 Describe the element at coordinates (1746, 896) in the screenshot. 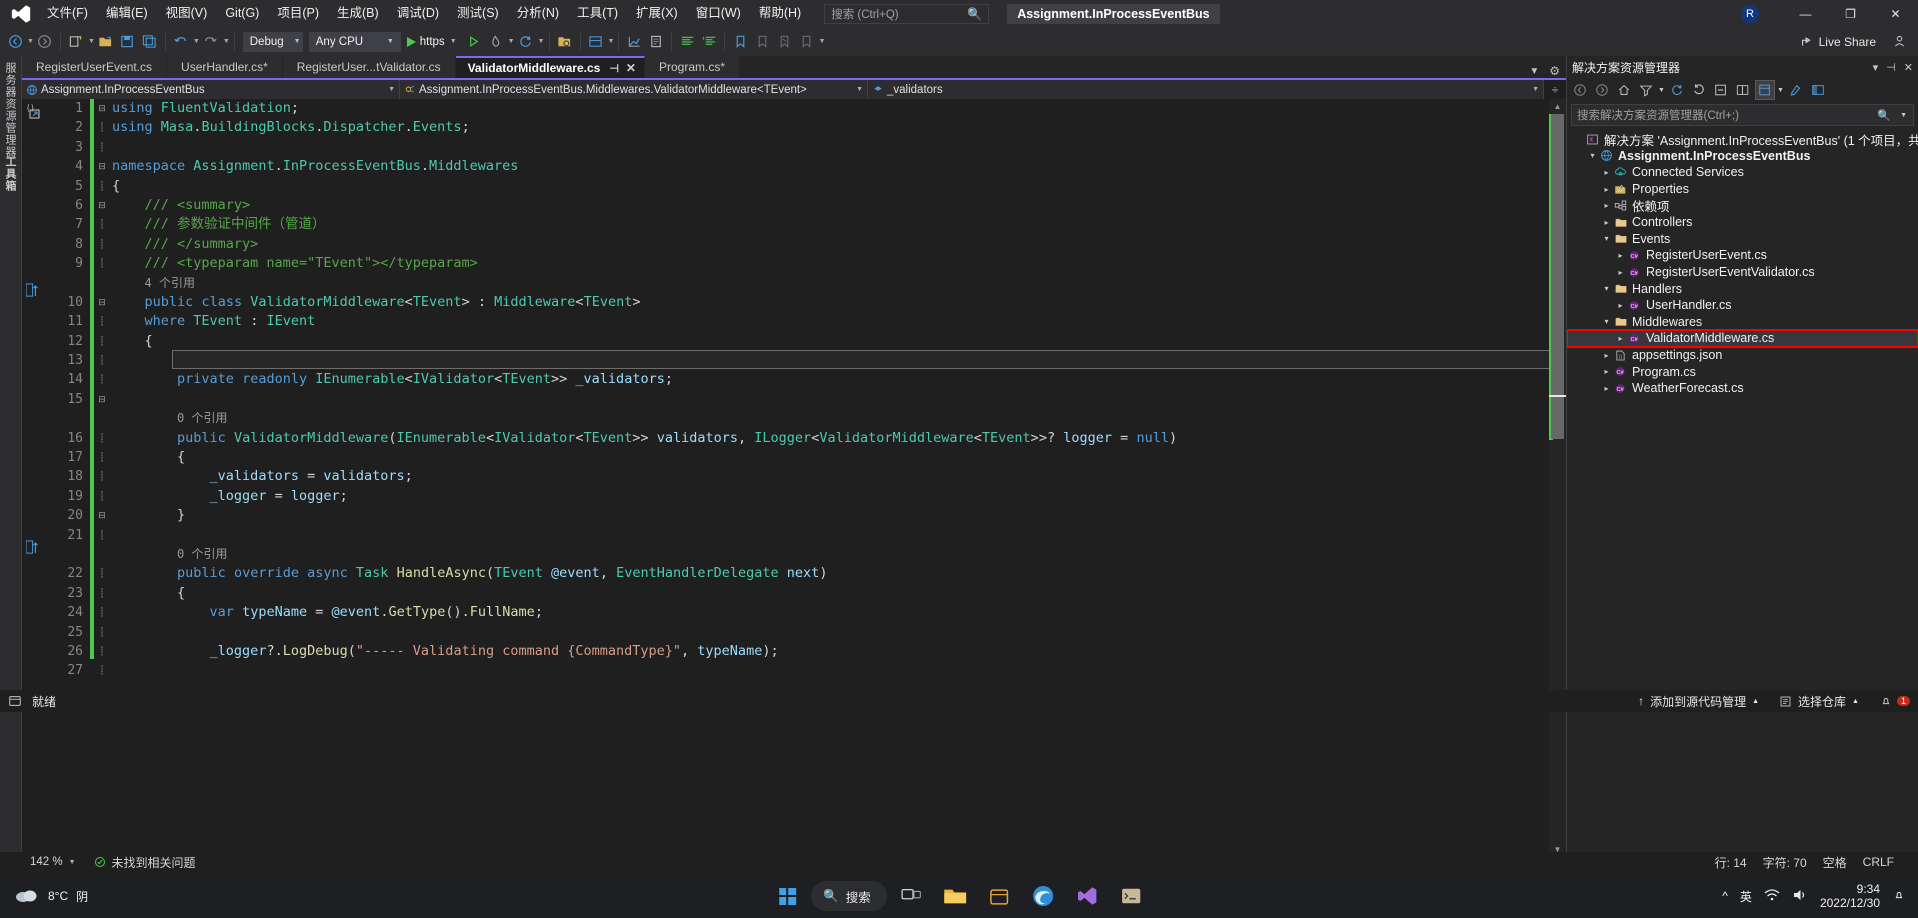

I see `ime-indicator: 英` at that location.